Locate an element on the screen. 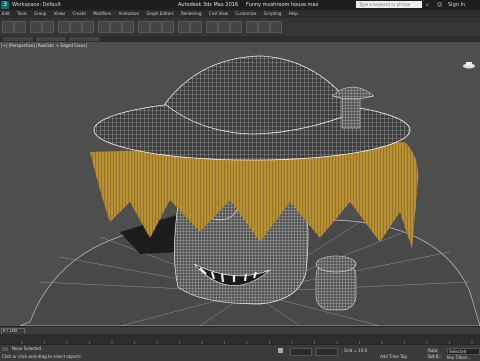  move-icon is located at coordinates (104, 27).